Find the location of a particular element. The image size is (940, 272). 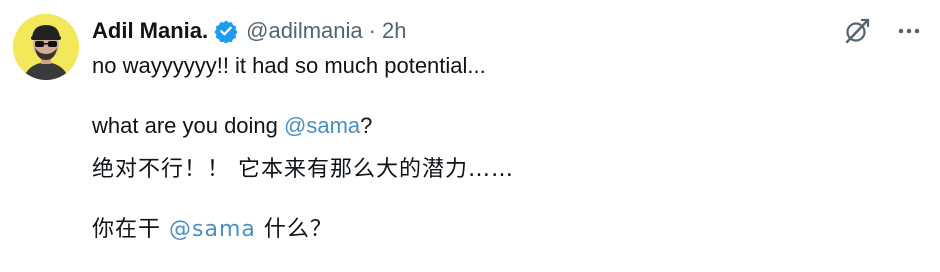

avatar is located at coordinates (46, 47).